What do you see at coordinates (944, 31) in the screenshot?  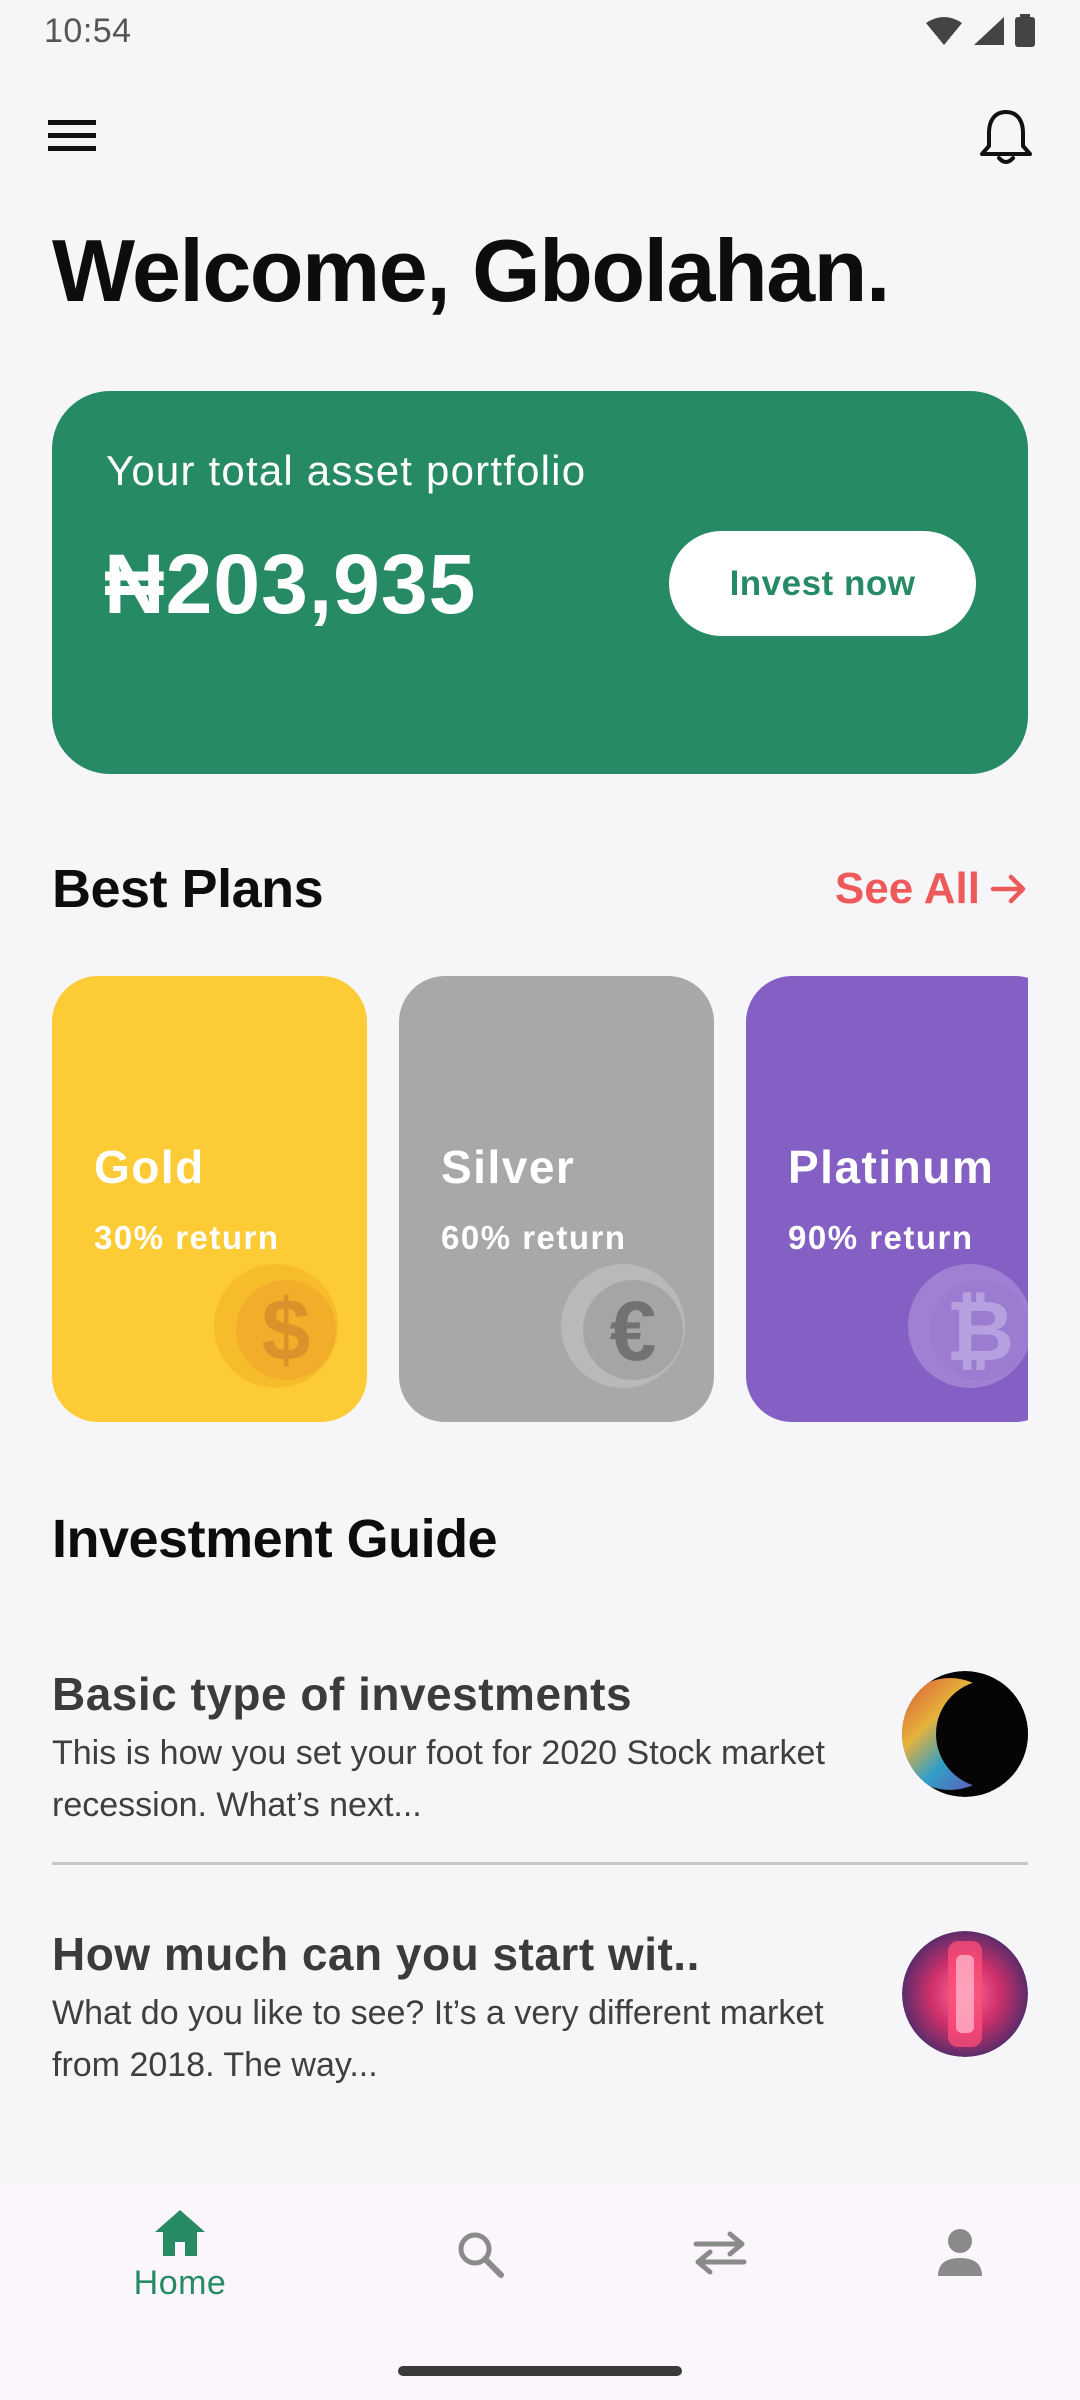 I see `wifi-icon` at bounding box center [944, 31].